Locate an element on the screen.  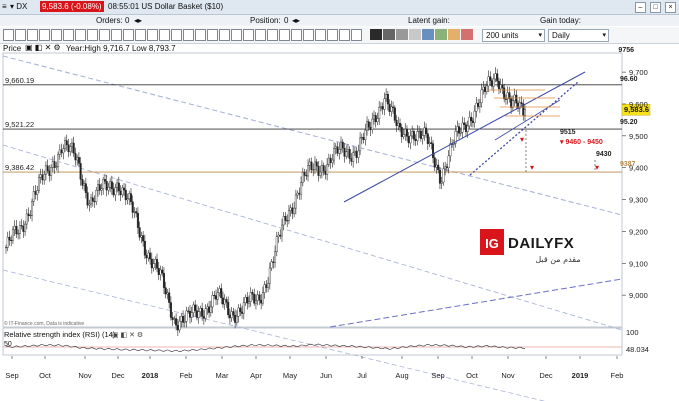
x-tick-label: Mar is located at coordinates (222, 375).